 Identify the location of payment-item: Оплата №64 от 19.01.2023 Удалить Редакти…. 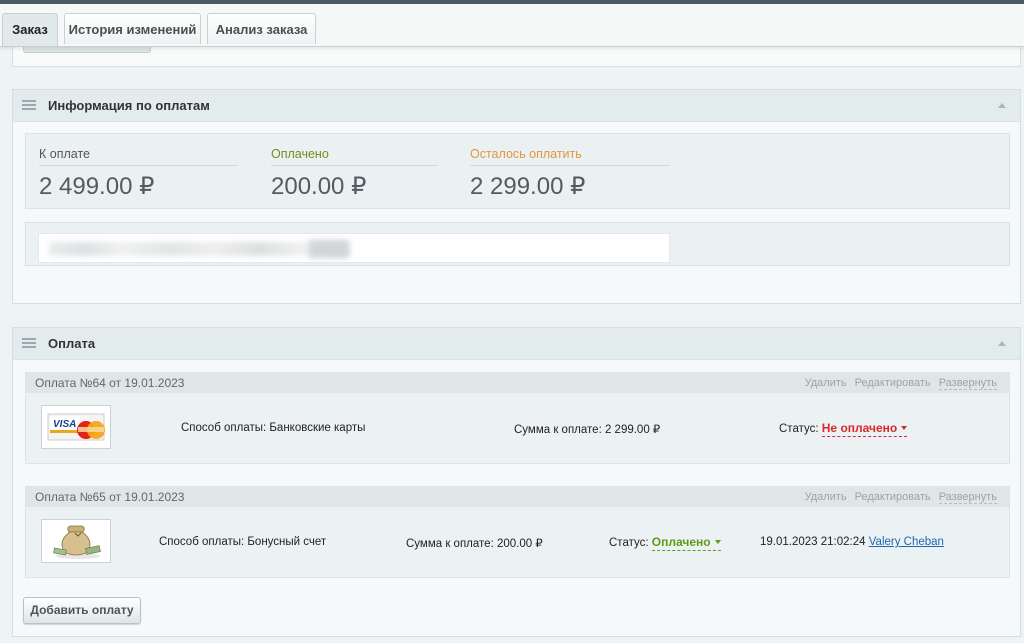
(517, 418).